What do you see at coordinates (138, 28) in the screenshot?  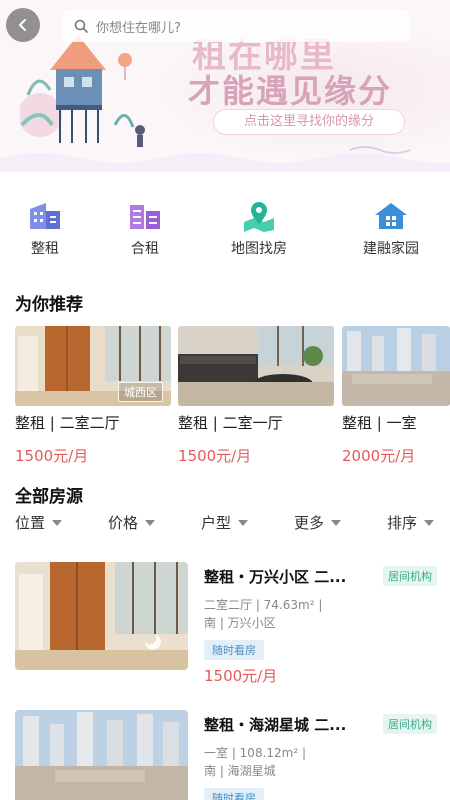 I see `search-placeholder: 你想住在哪儿?` at bounding box center [138, 28].